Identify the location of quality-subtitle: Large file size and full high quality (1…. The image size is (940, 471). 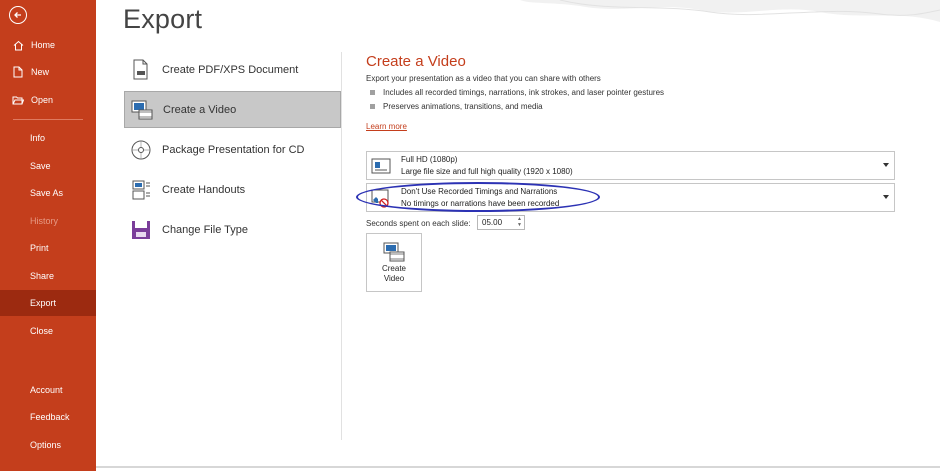
(487, 171).